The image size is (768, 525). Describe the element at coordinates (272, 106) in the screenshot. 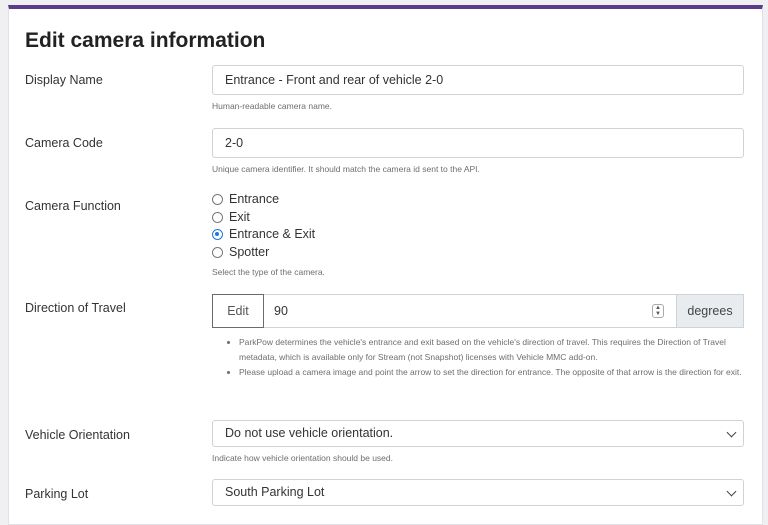

I see `display-name-help: Human-readable camera name.` at that location.